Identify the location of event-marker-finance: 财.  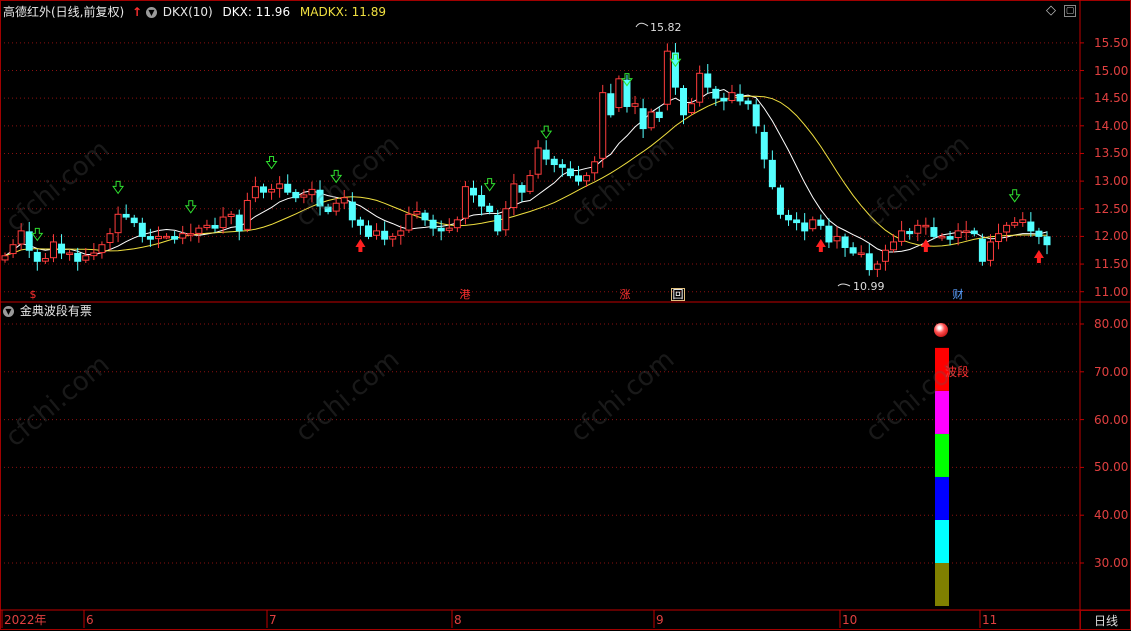
(958, 294).